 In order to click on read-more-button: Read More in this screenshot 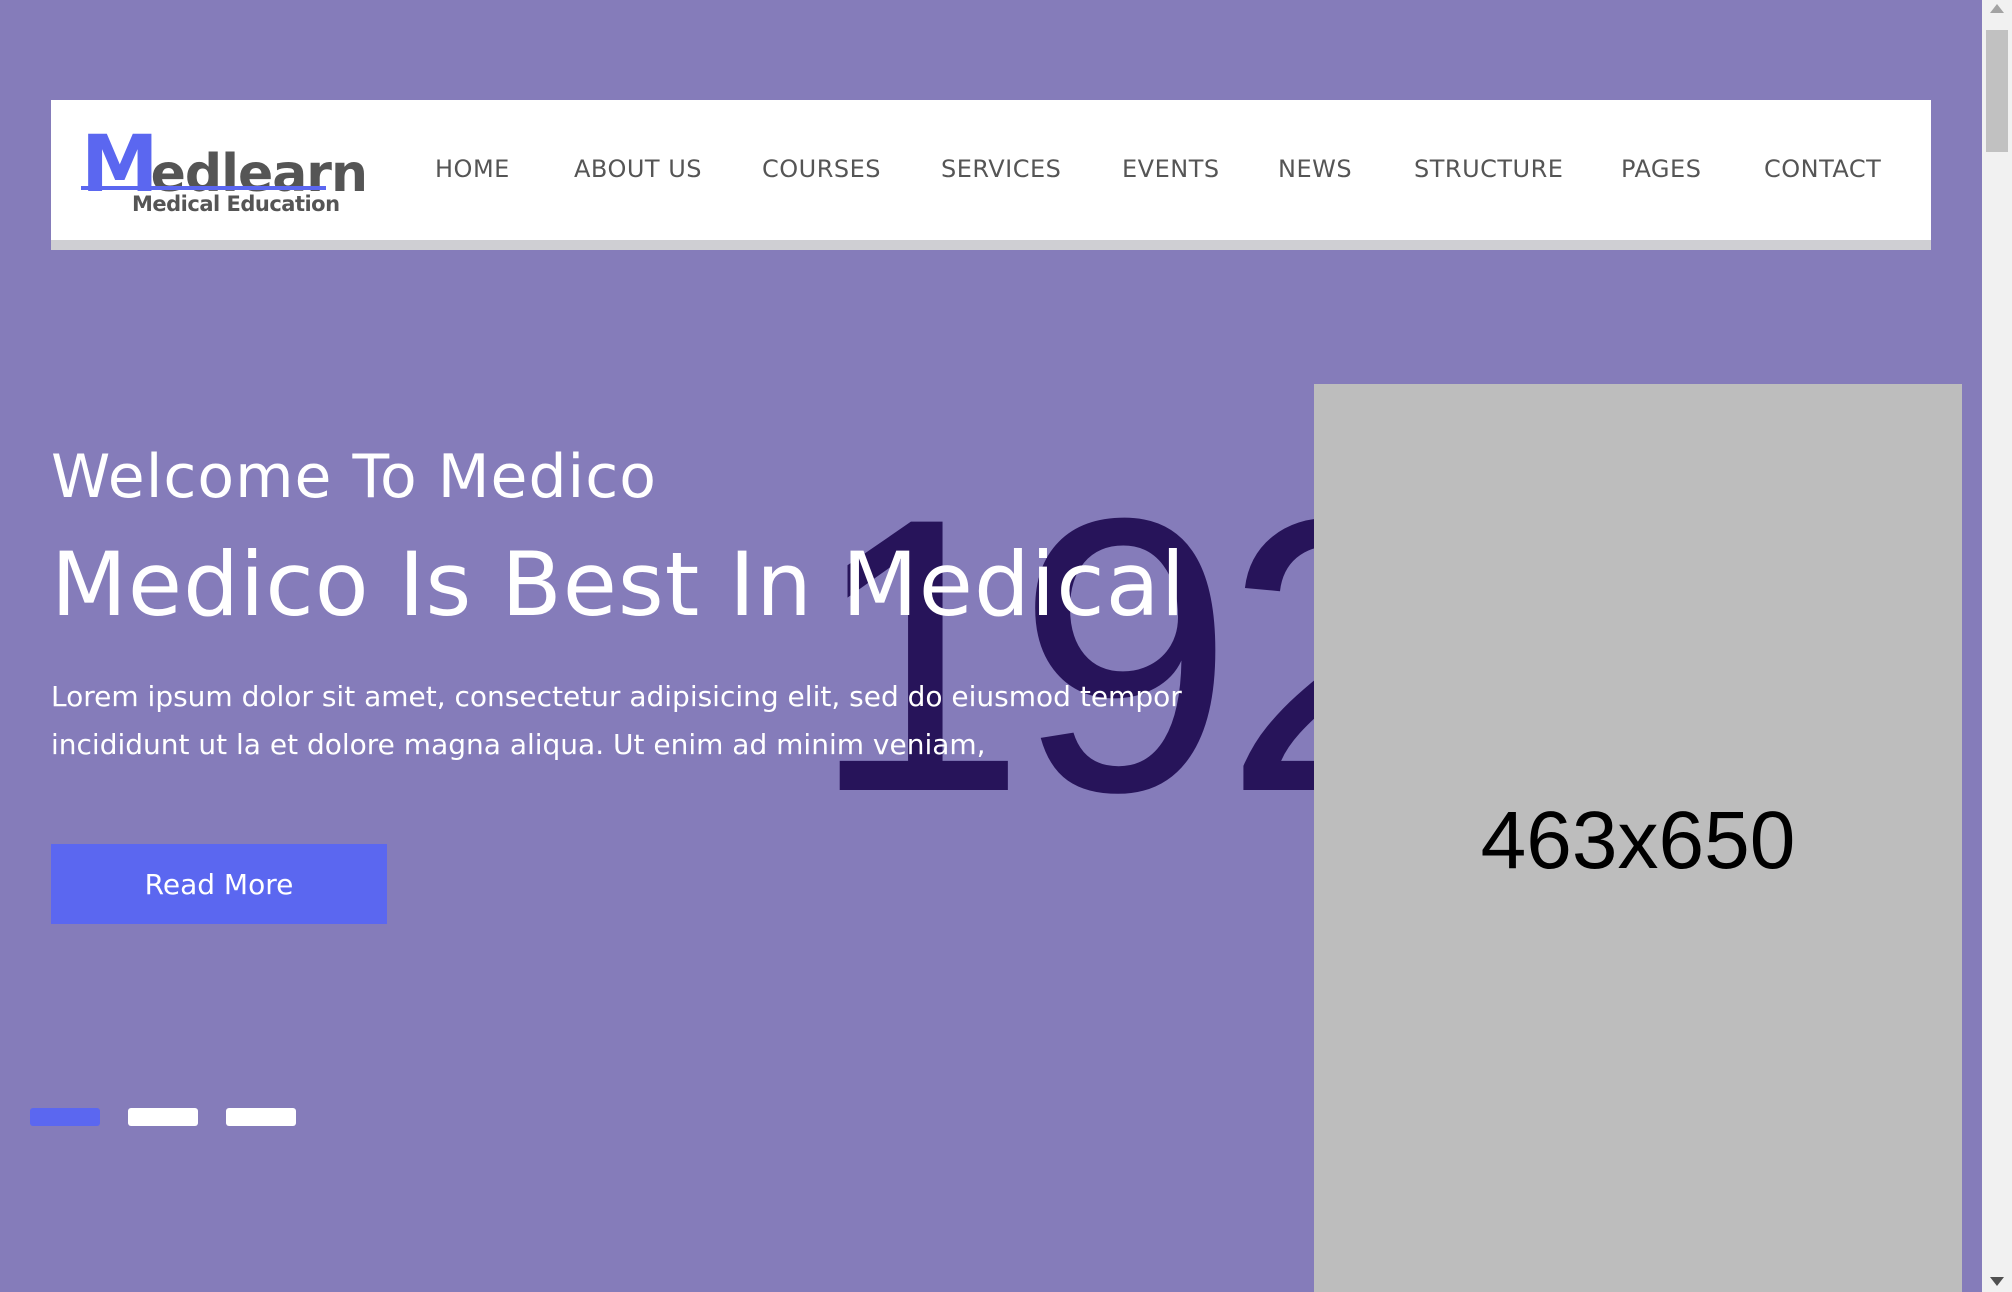, I will do `click(219, 884)`.